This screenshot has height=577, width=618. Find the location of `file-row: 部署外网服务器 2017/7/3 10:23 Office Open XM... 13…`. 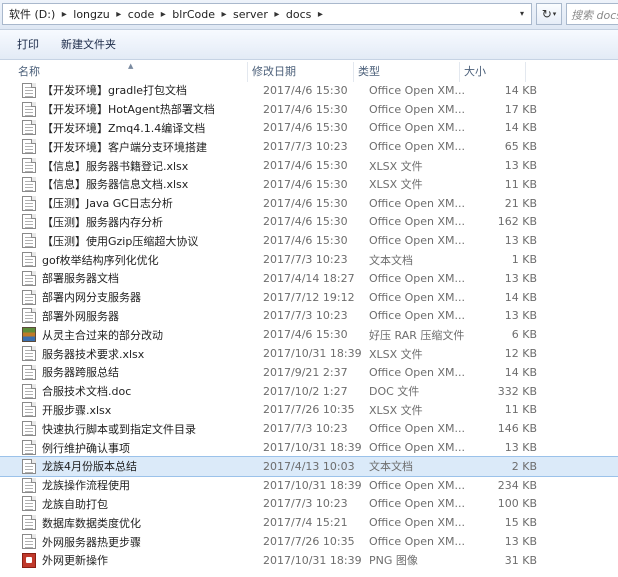

file-row: 部署外网服务器 2017/7/3 10:23 Office Open XM... 13… is located at coordinates (309, 316).